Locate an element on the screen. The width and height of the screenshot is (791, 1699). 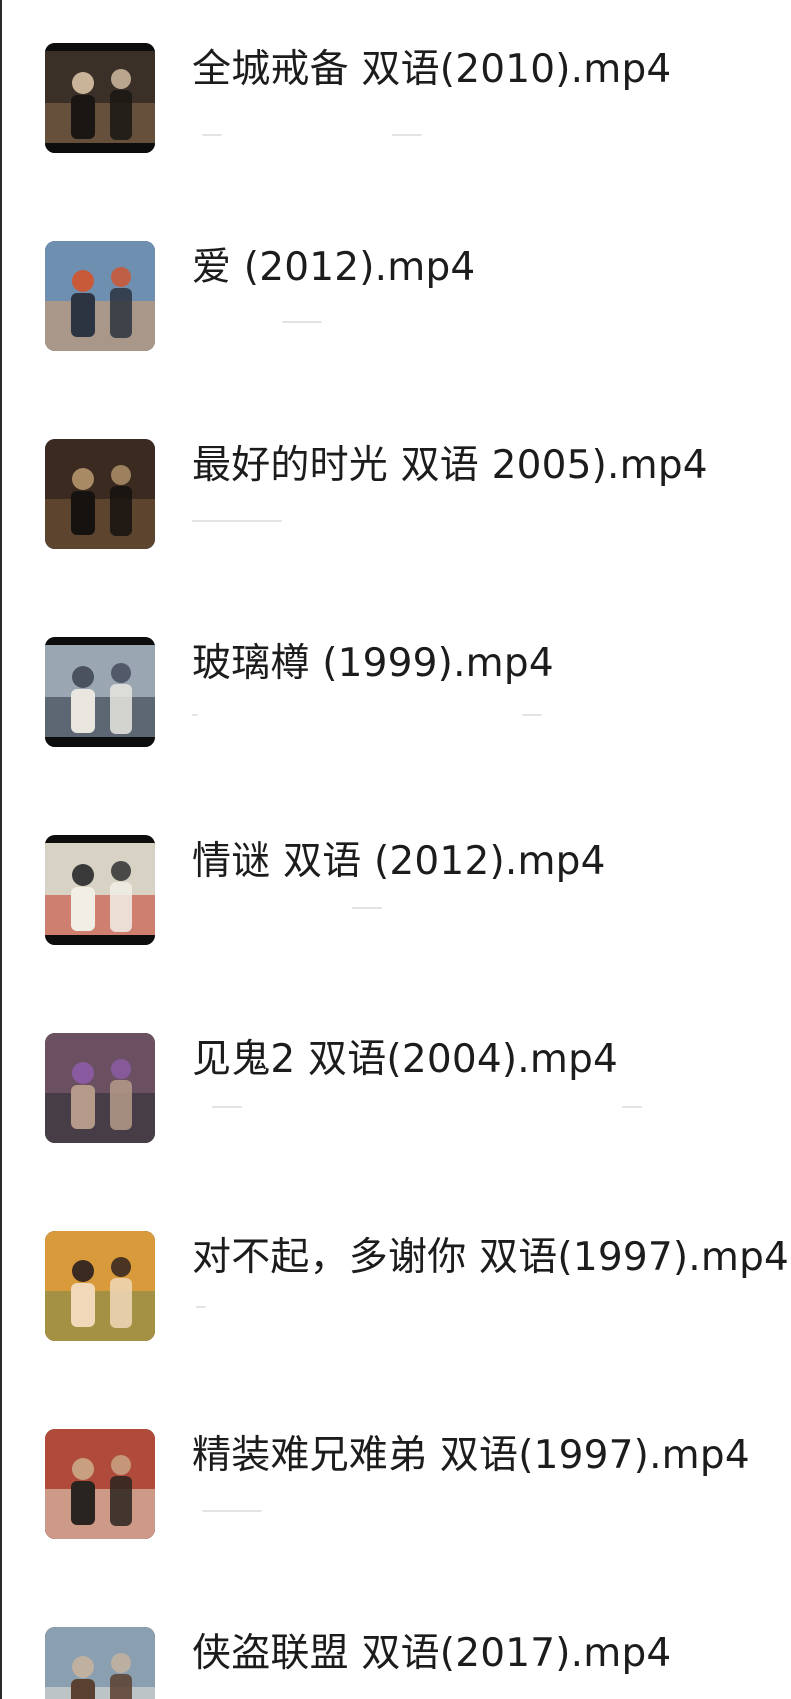
file-row: 爱 (2012).mp4 is located at coordinates (395, 293).